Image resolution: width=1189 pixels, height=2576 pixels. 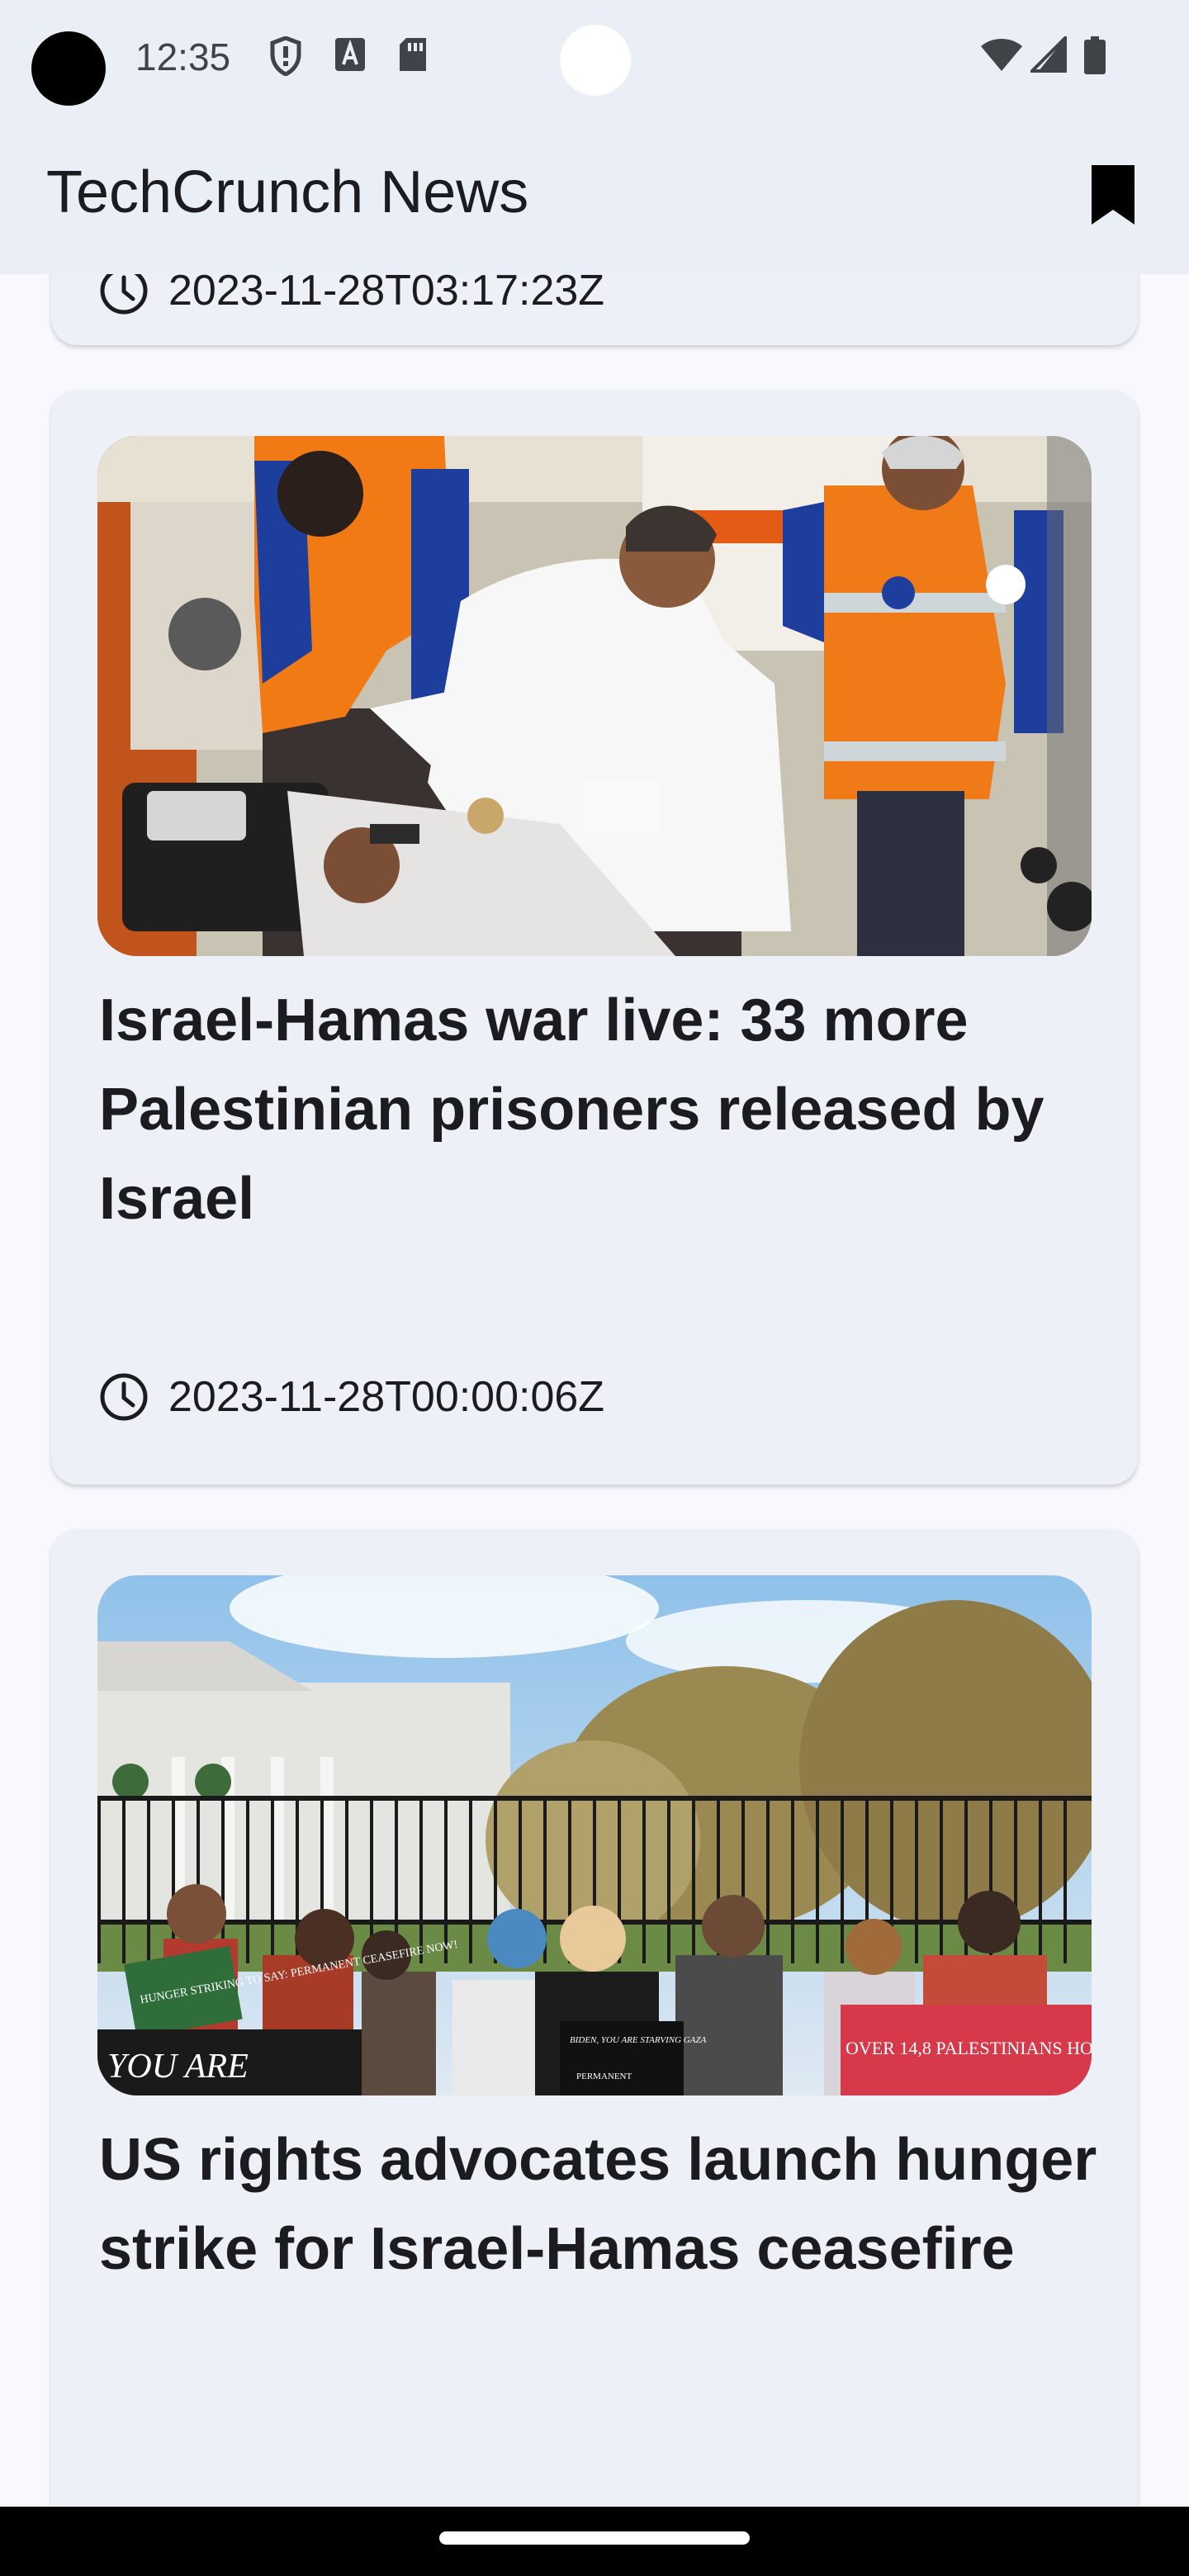 What do you see at coordinates (604, 2076) in the screenshot?
I see `sign-center-sub-text: PERMANENT` at bounding box center [604, 2076].